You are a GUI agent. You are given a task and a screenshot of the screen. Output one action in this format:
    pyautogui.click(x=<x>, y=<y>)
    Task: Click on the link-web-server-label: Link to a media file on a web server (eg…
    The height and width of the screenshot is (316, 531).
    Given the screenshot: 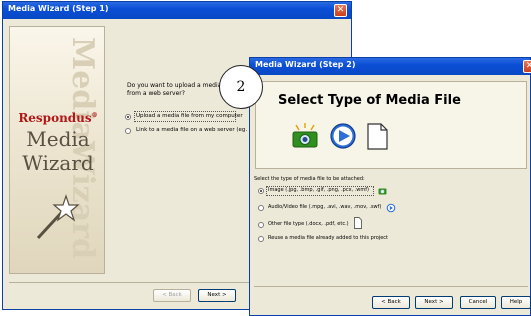 What is the action you would take?
    pyautogui.click(x=195, y=130)
    